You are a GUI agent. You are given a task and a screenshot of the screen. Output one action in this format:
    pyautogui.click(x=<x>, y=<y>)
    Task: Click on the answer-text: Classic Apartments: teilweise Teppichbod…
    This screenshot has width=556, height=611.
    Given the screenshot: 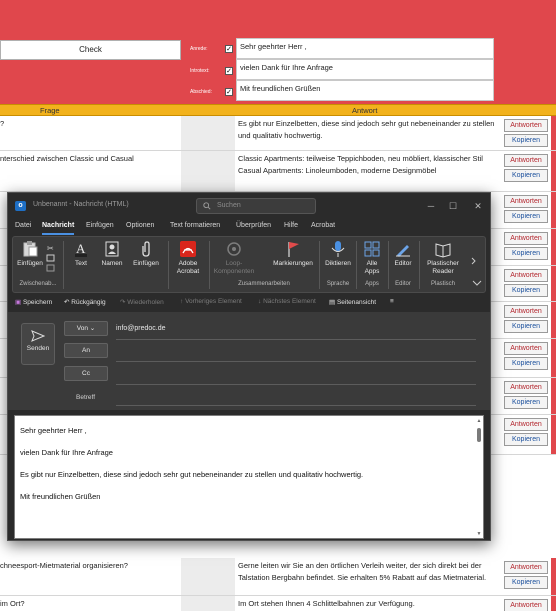 What is the action you would take?
    pyautogui.click(x=360, y=158)
    